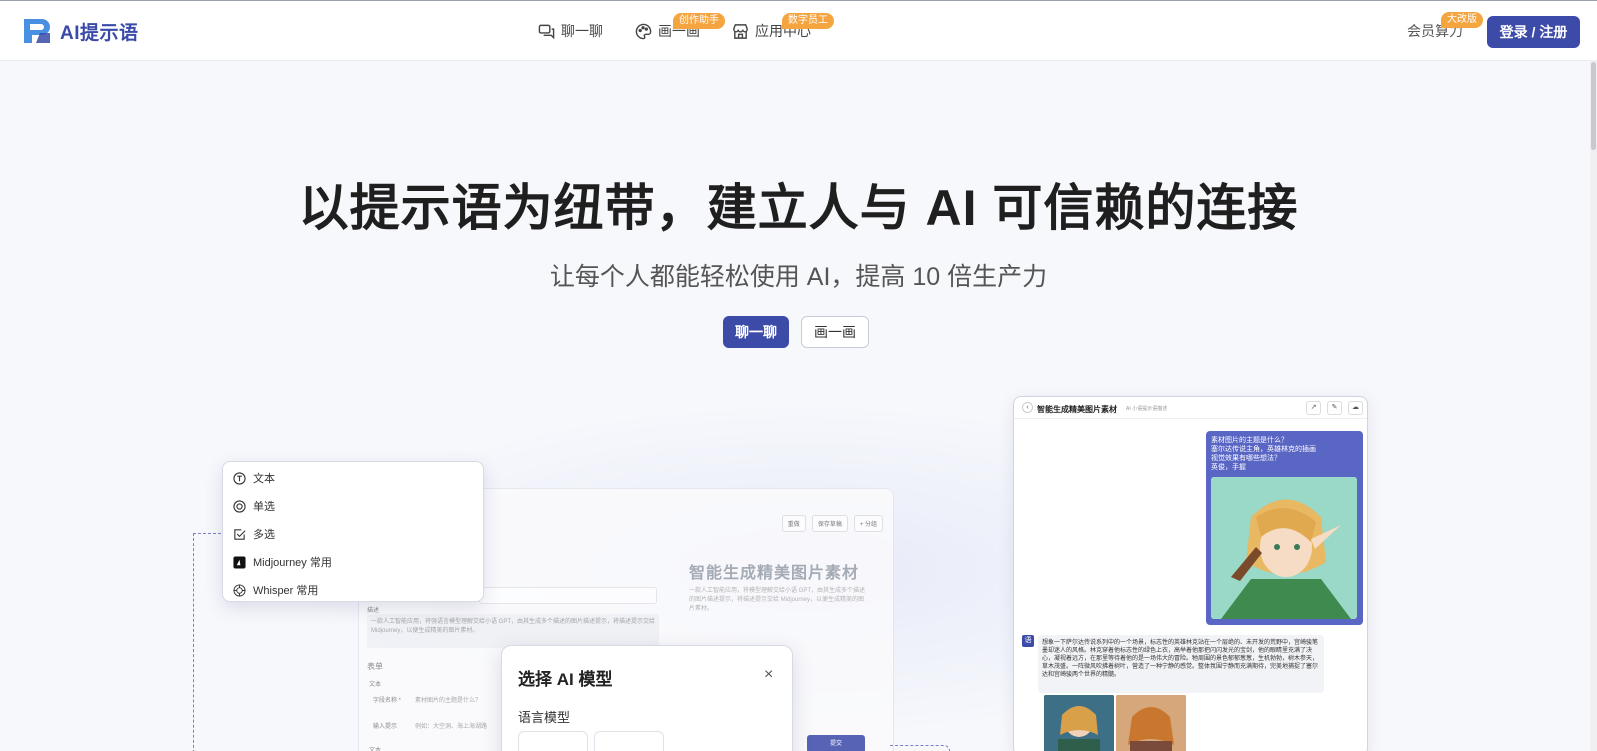 The width and height of the screenshot is (1597, 751). I want to click on modal-section-label: 语言模型, so click(544, 717).